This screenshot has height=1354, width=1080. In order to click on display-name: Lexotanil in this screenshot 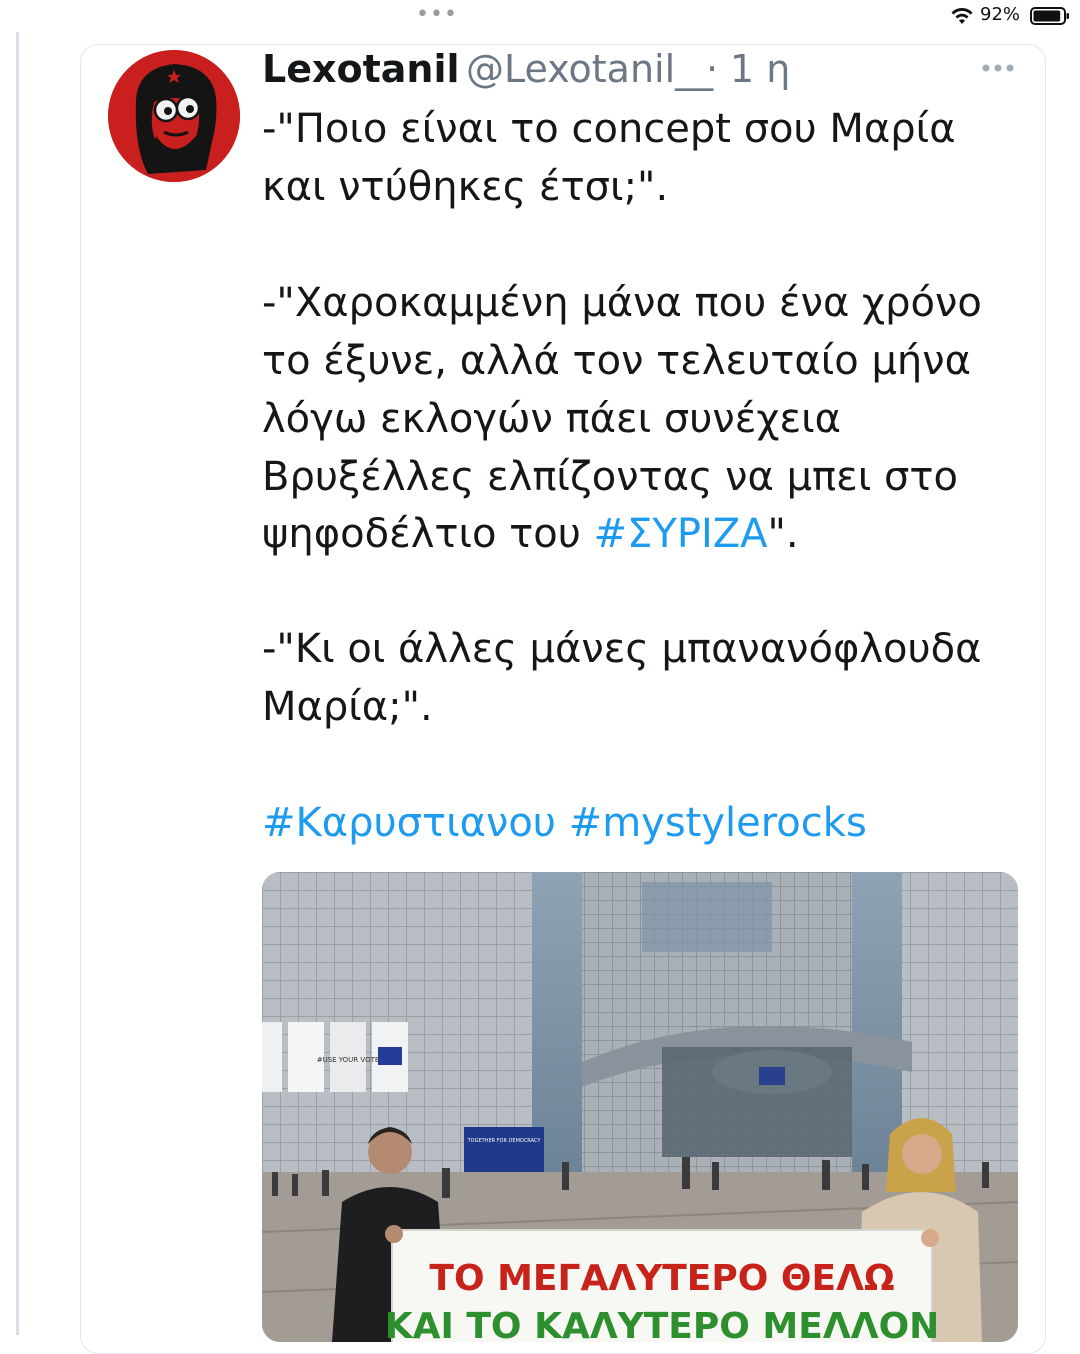, I will do `click(361, 69)`.